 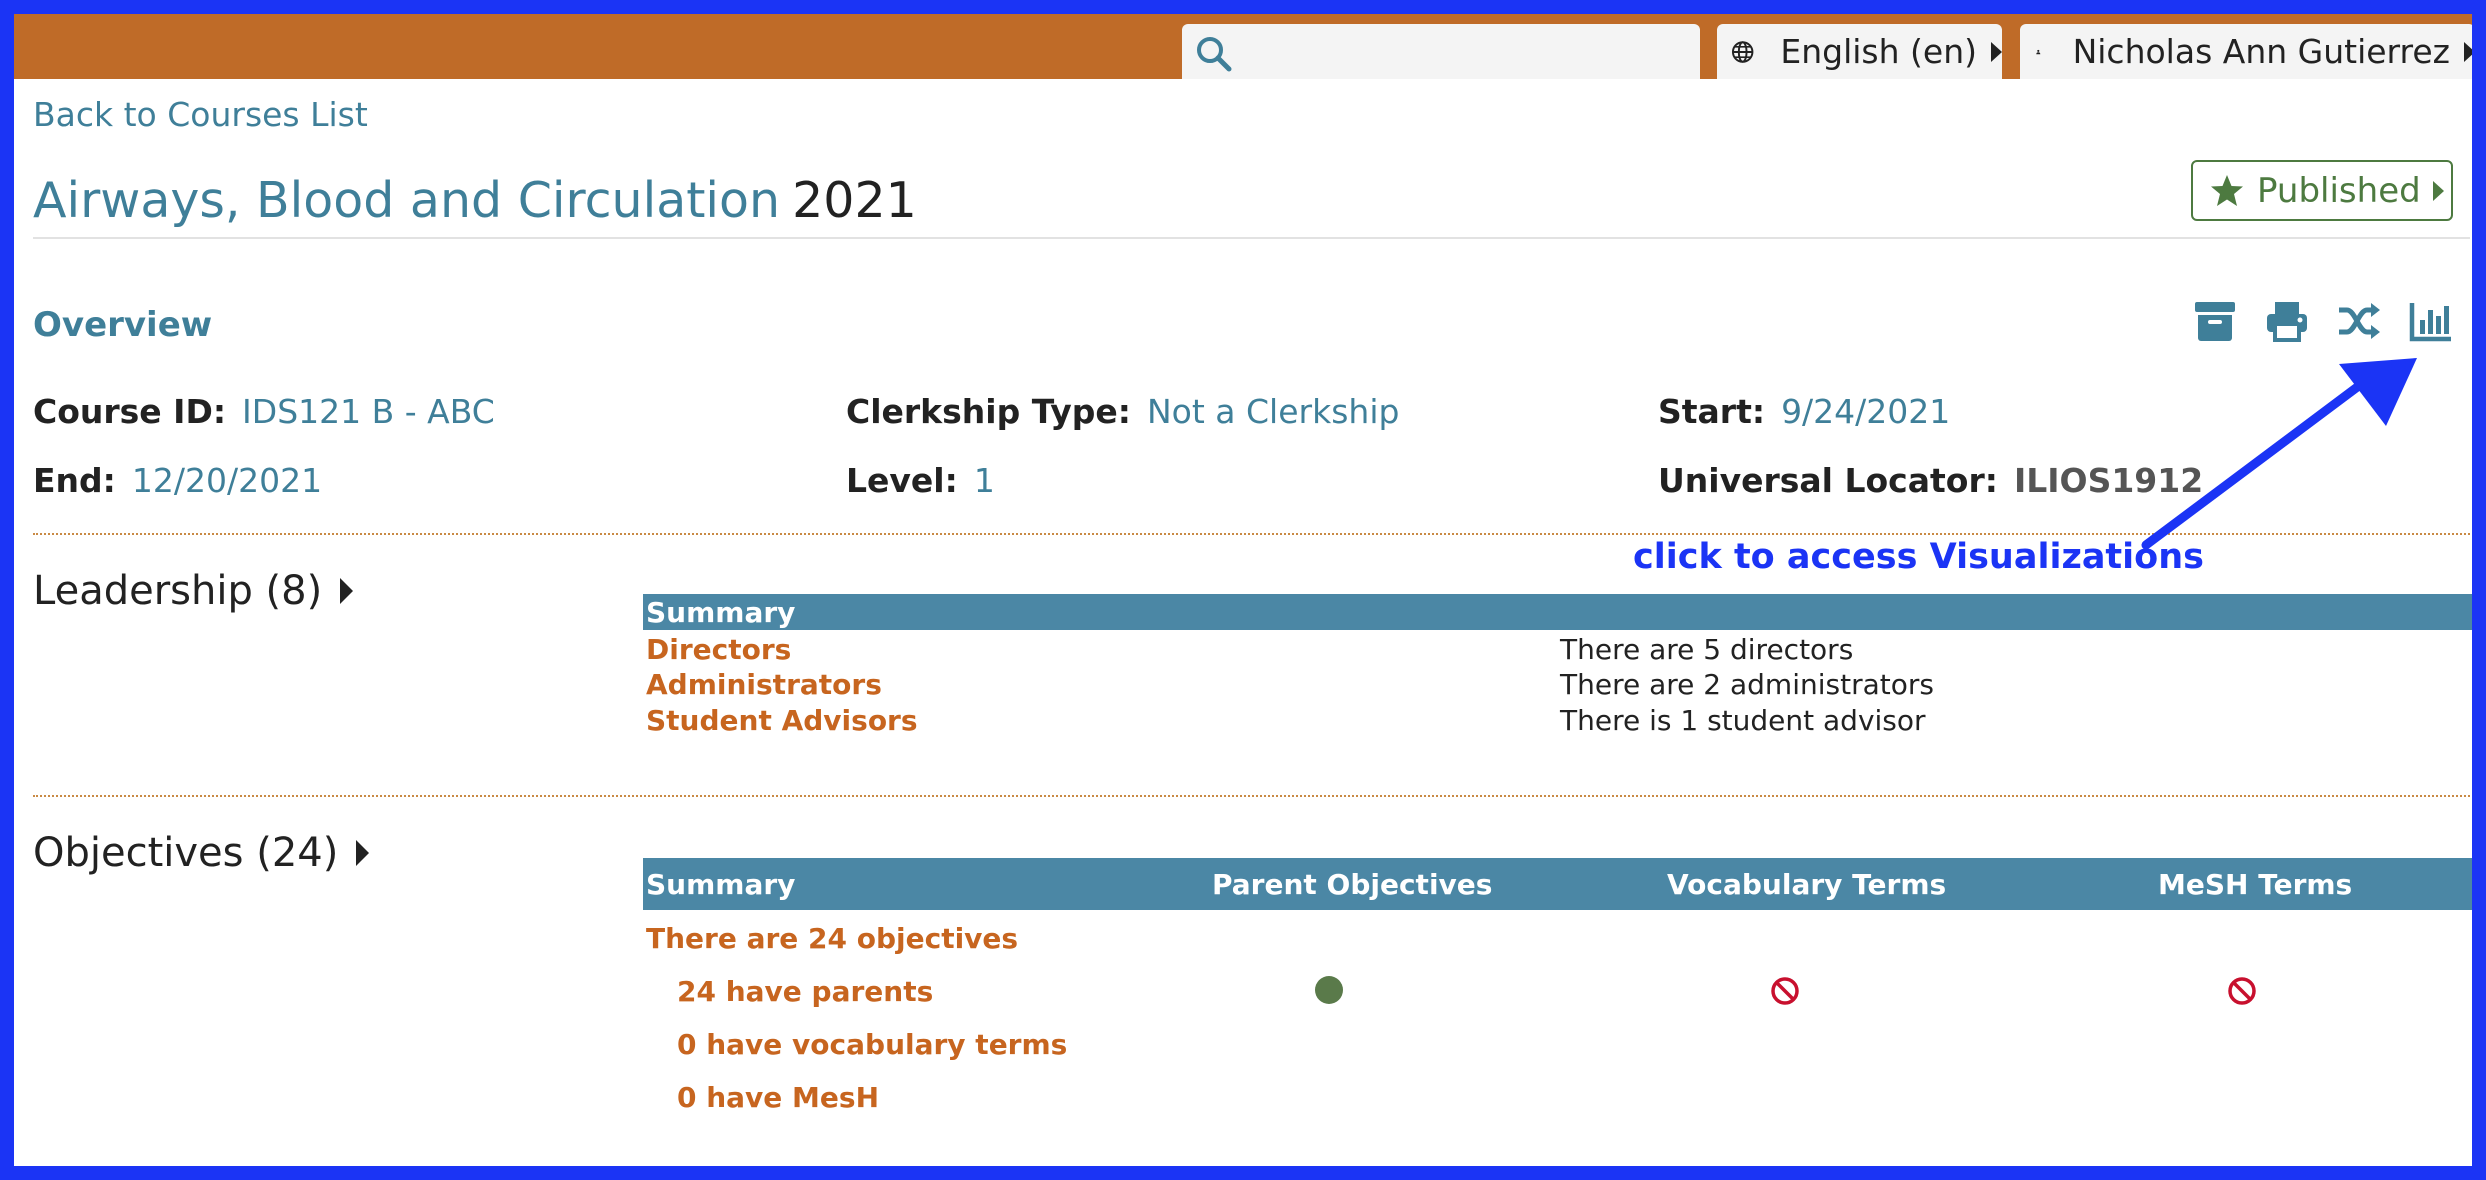 I want to click on print-icon, so click(x=2287, y=321).